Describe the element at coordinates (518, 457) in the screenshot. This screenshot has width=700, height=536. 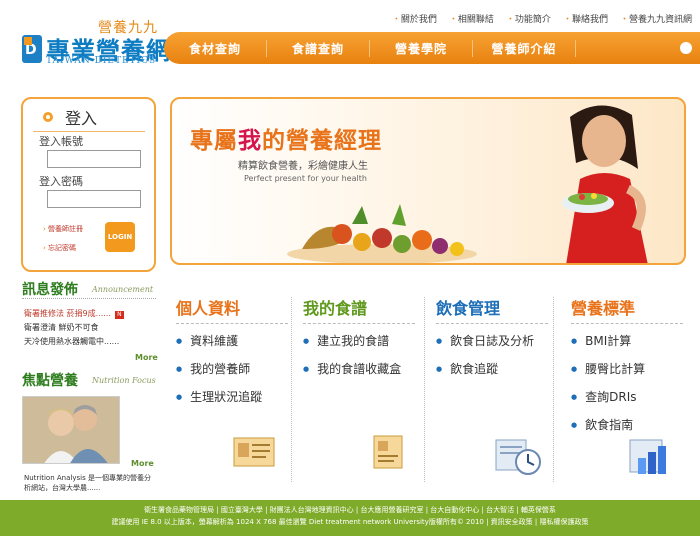
I see `clock-document-icon` at that location.